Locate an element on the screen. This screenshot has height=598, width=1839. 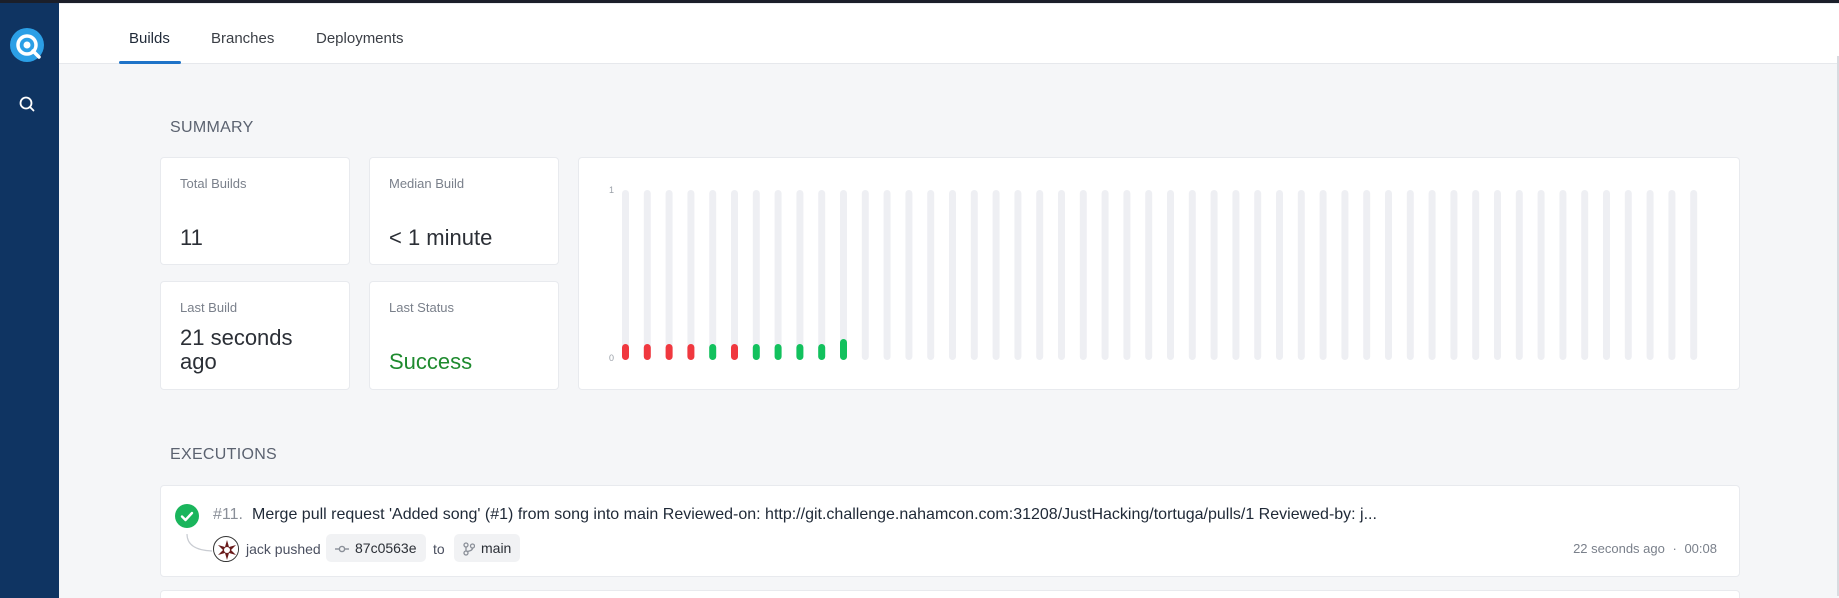
execution-row-next is located at coordinates (950, 594).